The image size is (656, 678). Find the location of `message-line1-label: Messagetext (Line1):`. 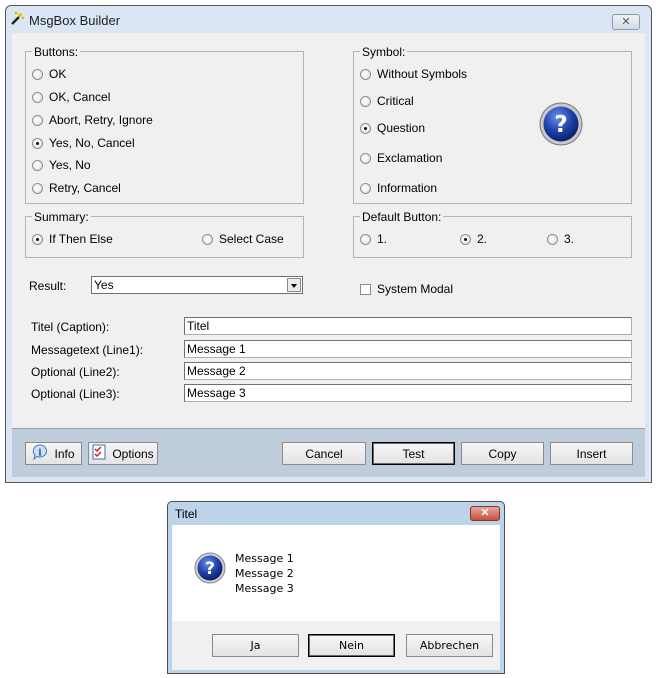

message-line1-label: Messagetext (Line1): is located at coordinates (87, 350).